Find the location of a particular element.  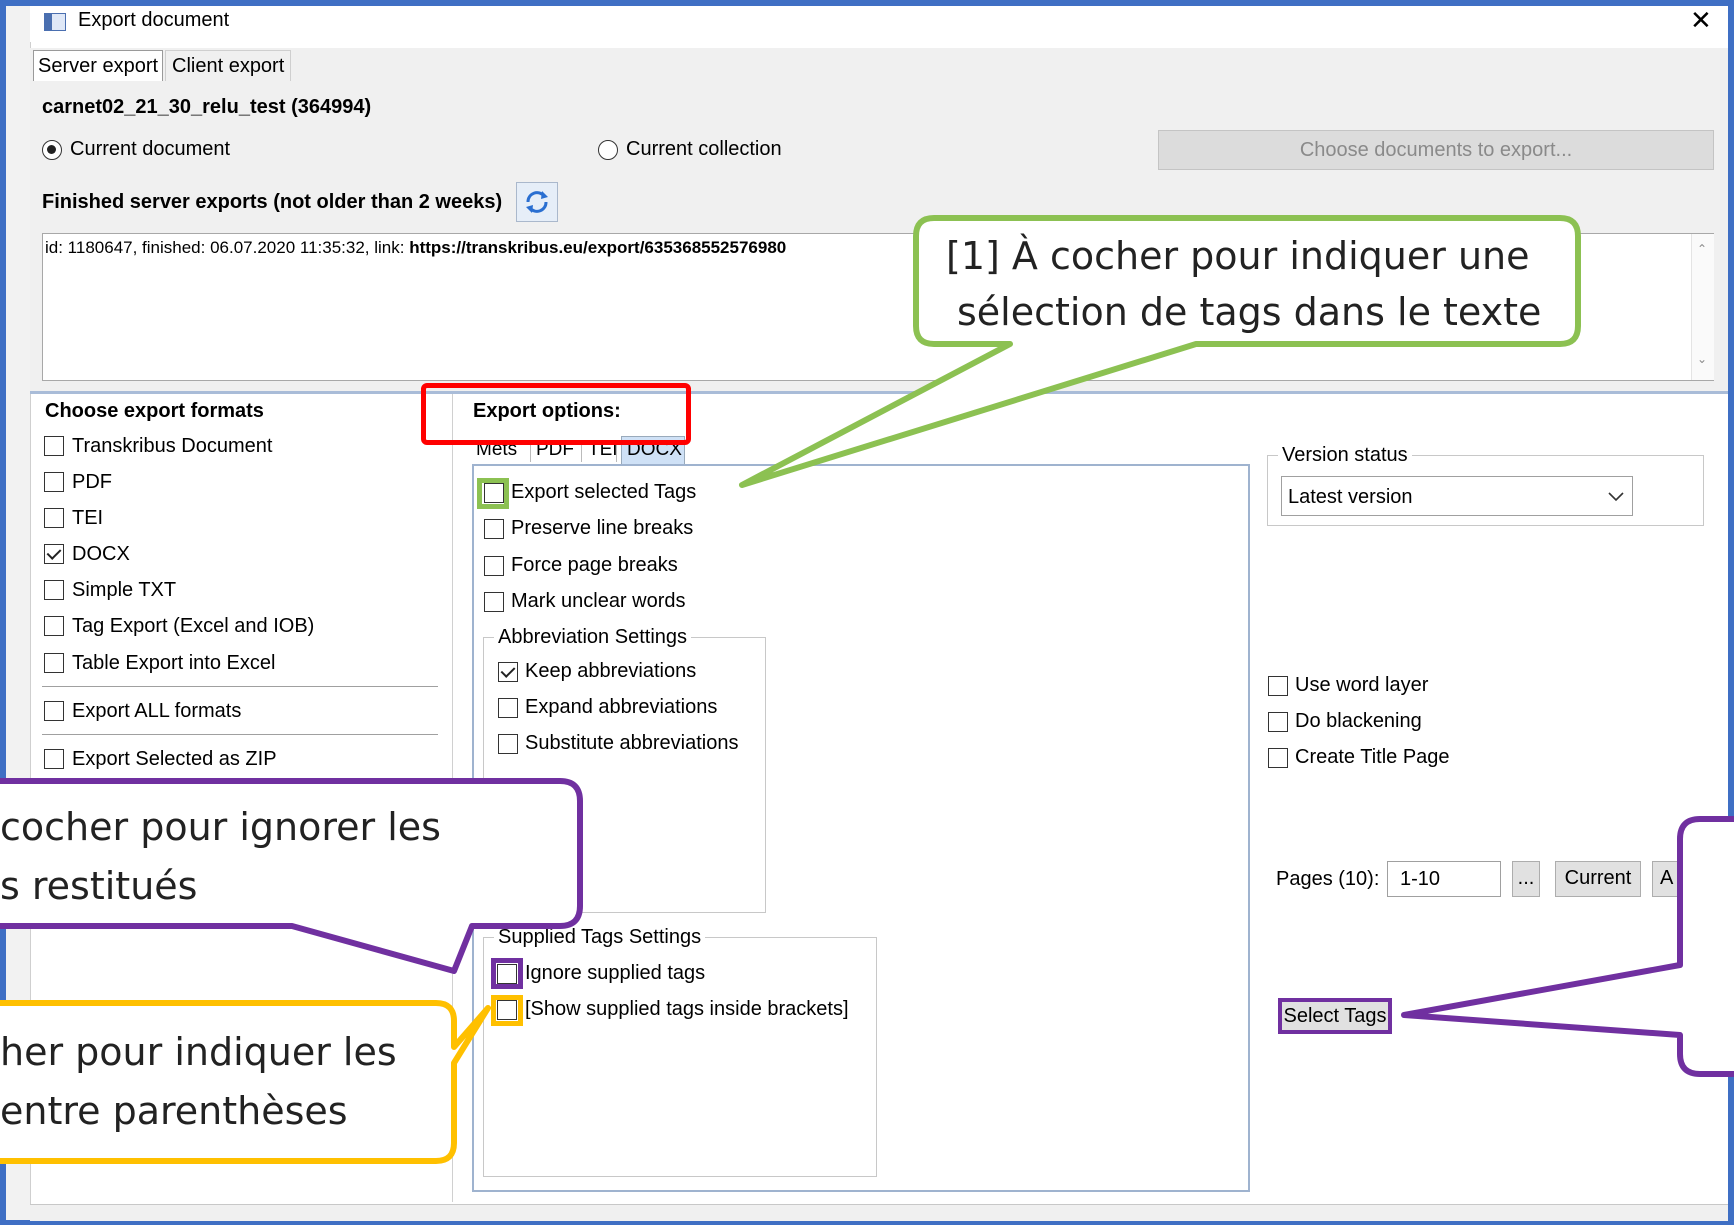

callout-purple-line-1: cocher pour ignorer les is located at coordinates (220, 827).